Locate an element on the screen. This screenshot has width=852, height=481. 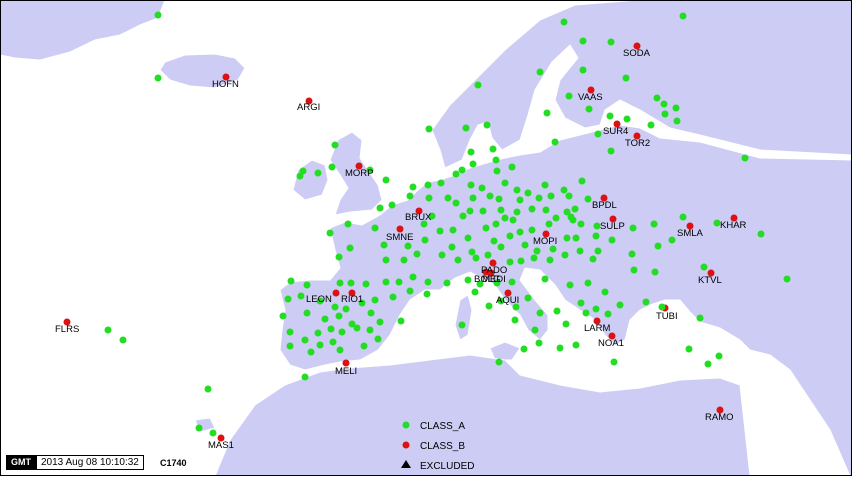
station-label: SUR4 is located at coordinates (615, 131).